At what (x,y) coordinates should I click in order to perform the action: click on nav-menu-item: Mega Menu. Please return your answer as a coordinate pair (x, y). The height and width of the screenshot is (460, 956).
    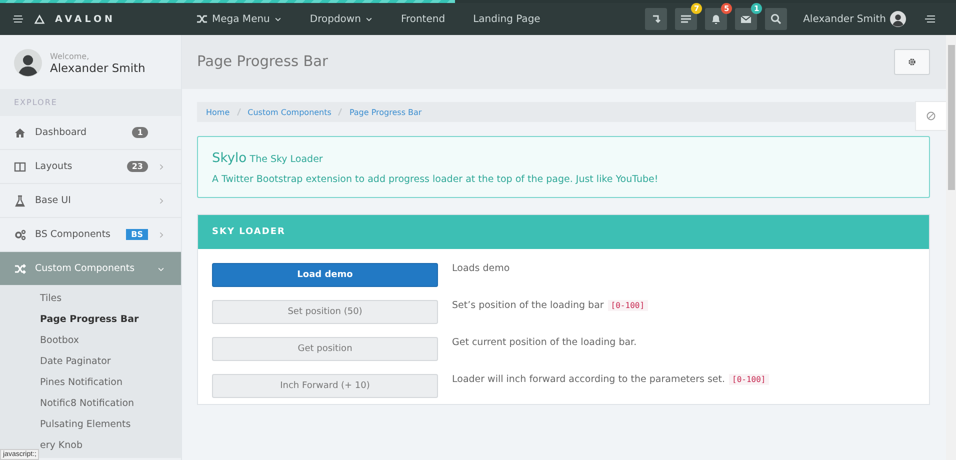
    Looking at the image, I should click on (239, 19).